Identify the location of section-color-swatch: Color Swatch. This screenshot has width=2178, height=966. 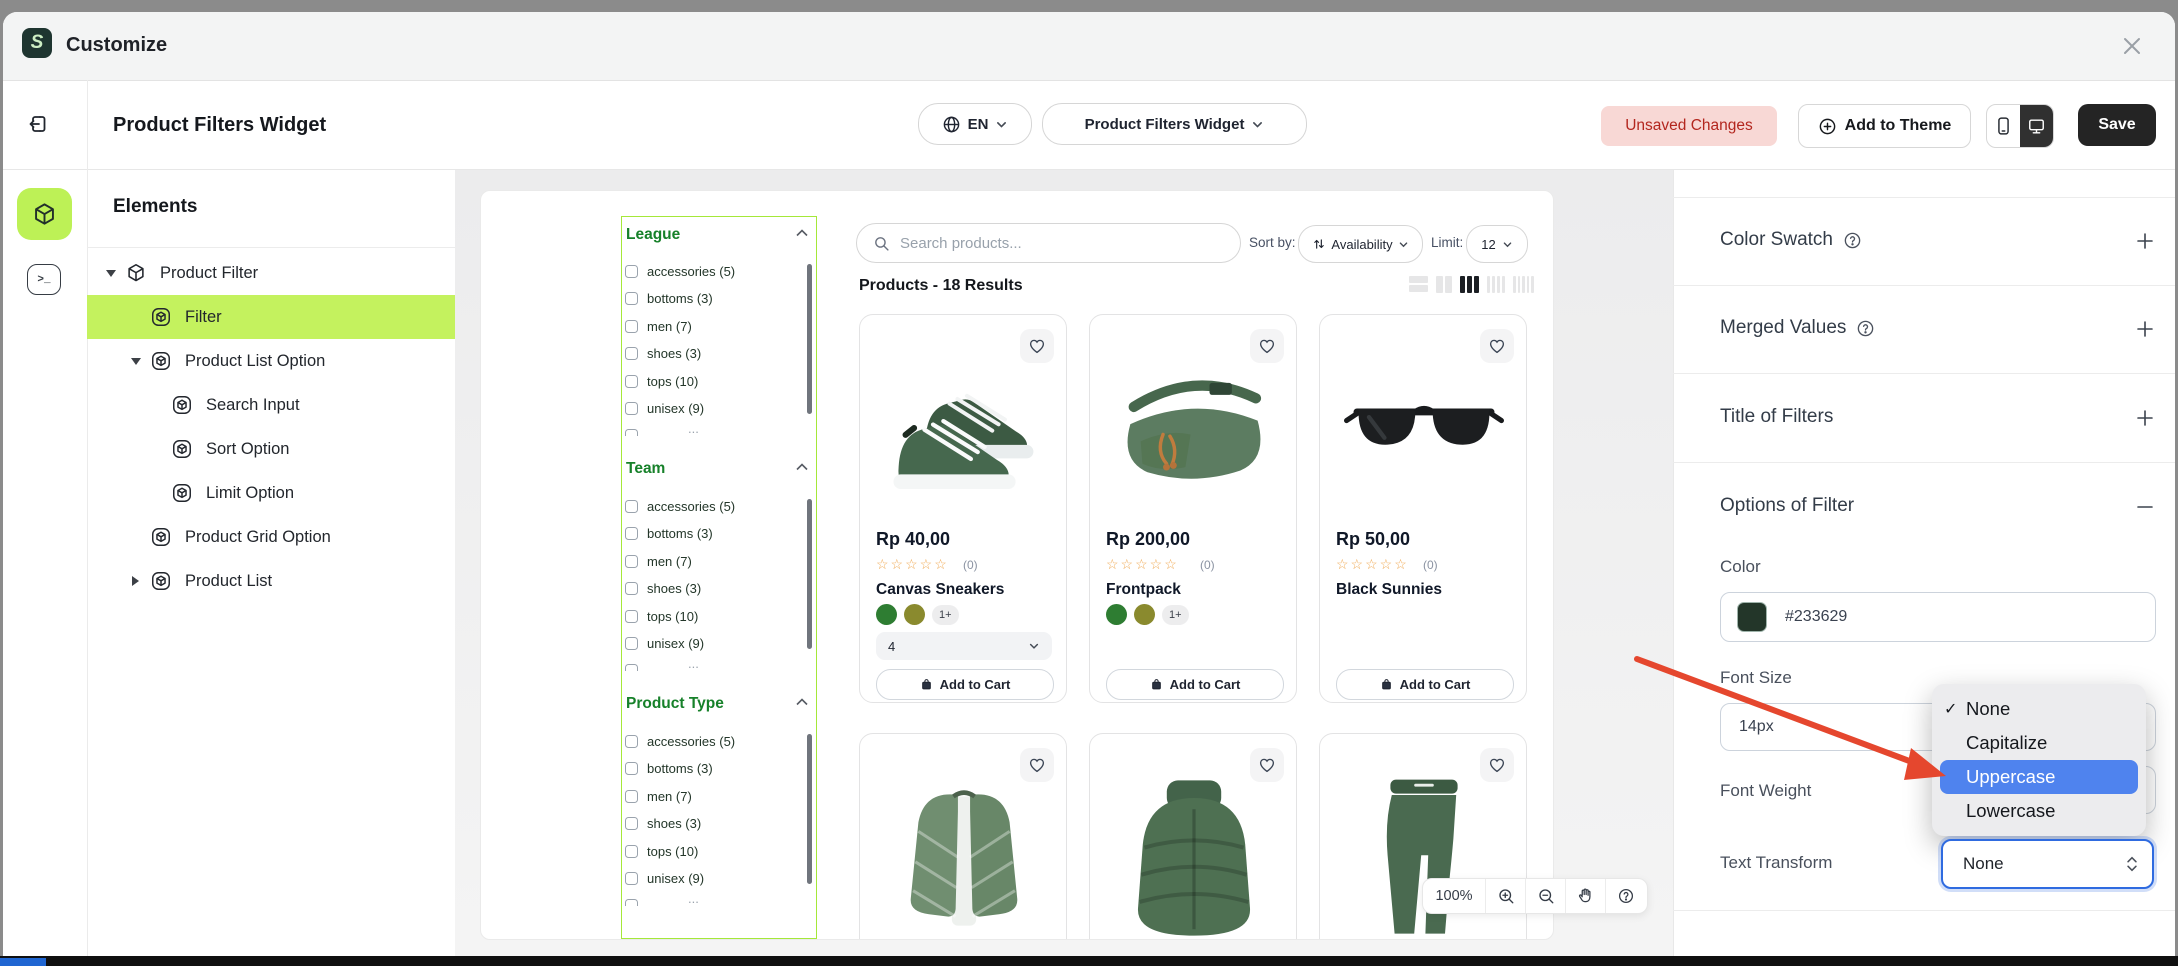
(1791, 240).